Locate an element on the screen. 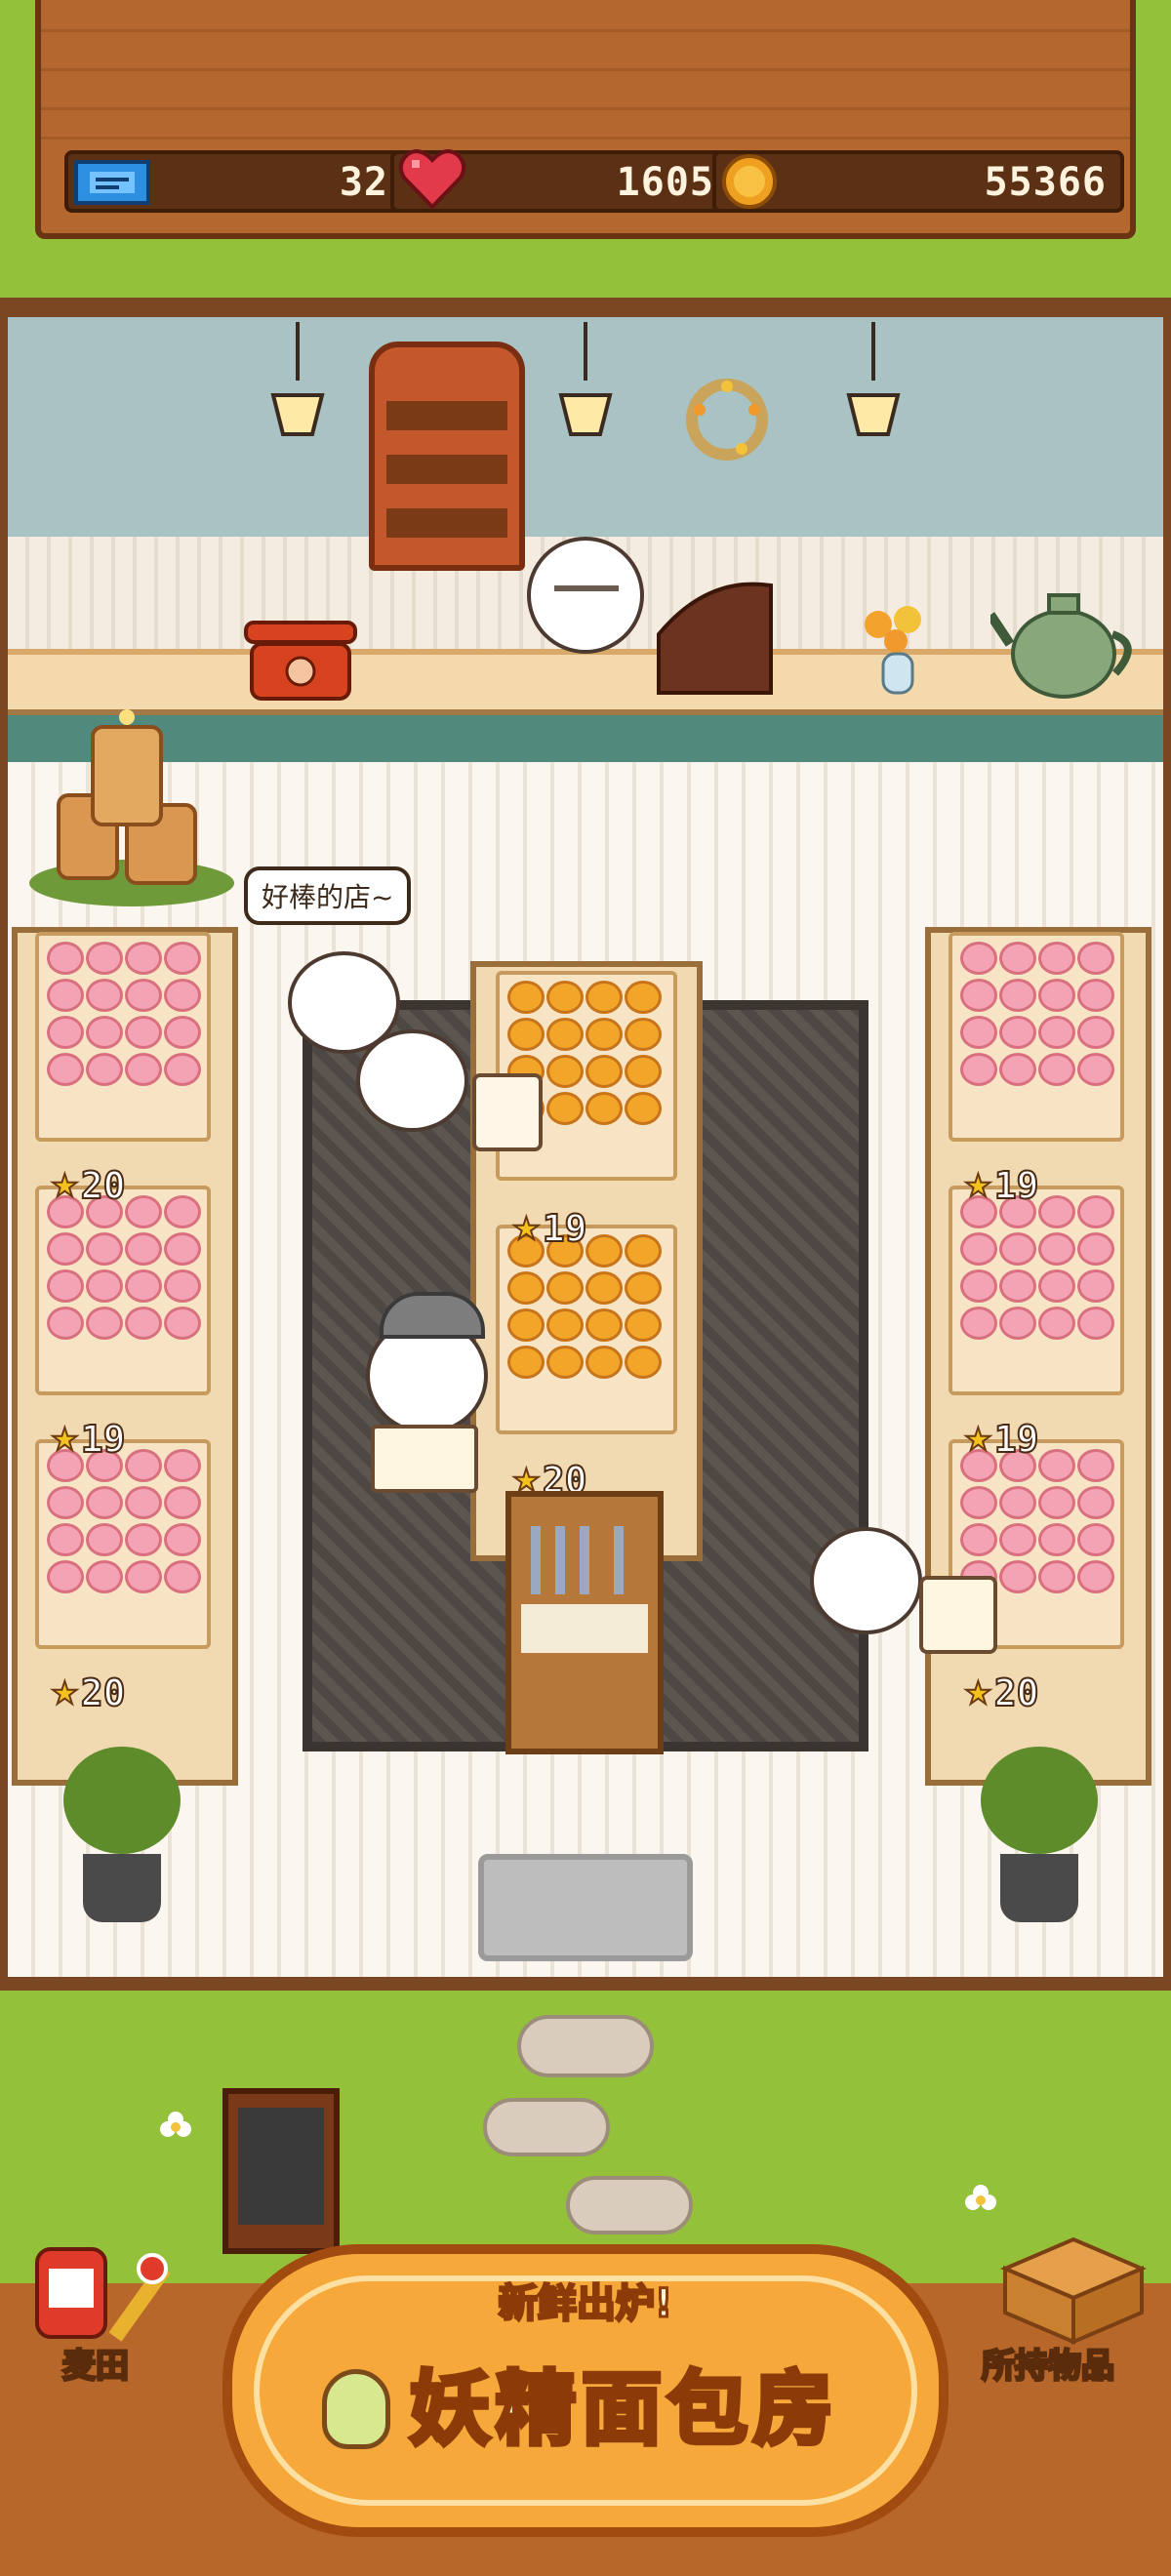  left-shelf-stock-1: ★ 20 is located at coordinates (88, 1185).